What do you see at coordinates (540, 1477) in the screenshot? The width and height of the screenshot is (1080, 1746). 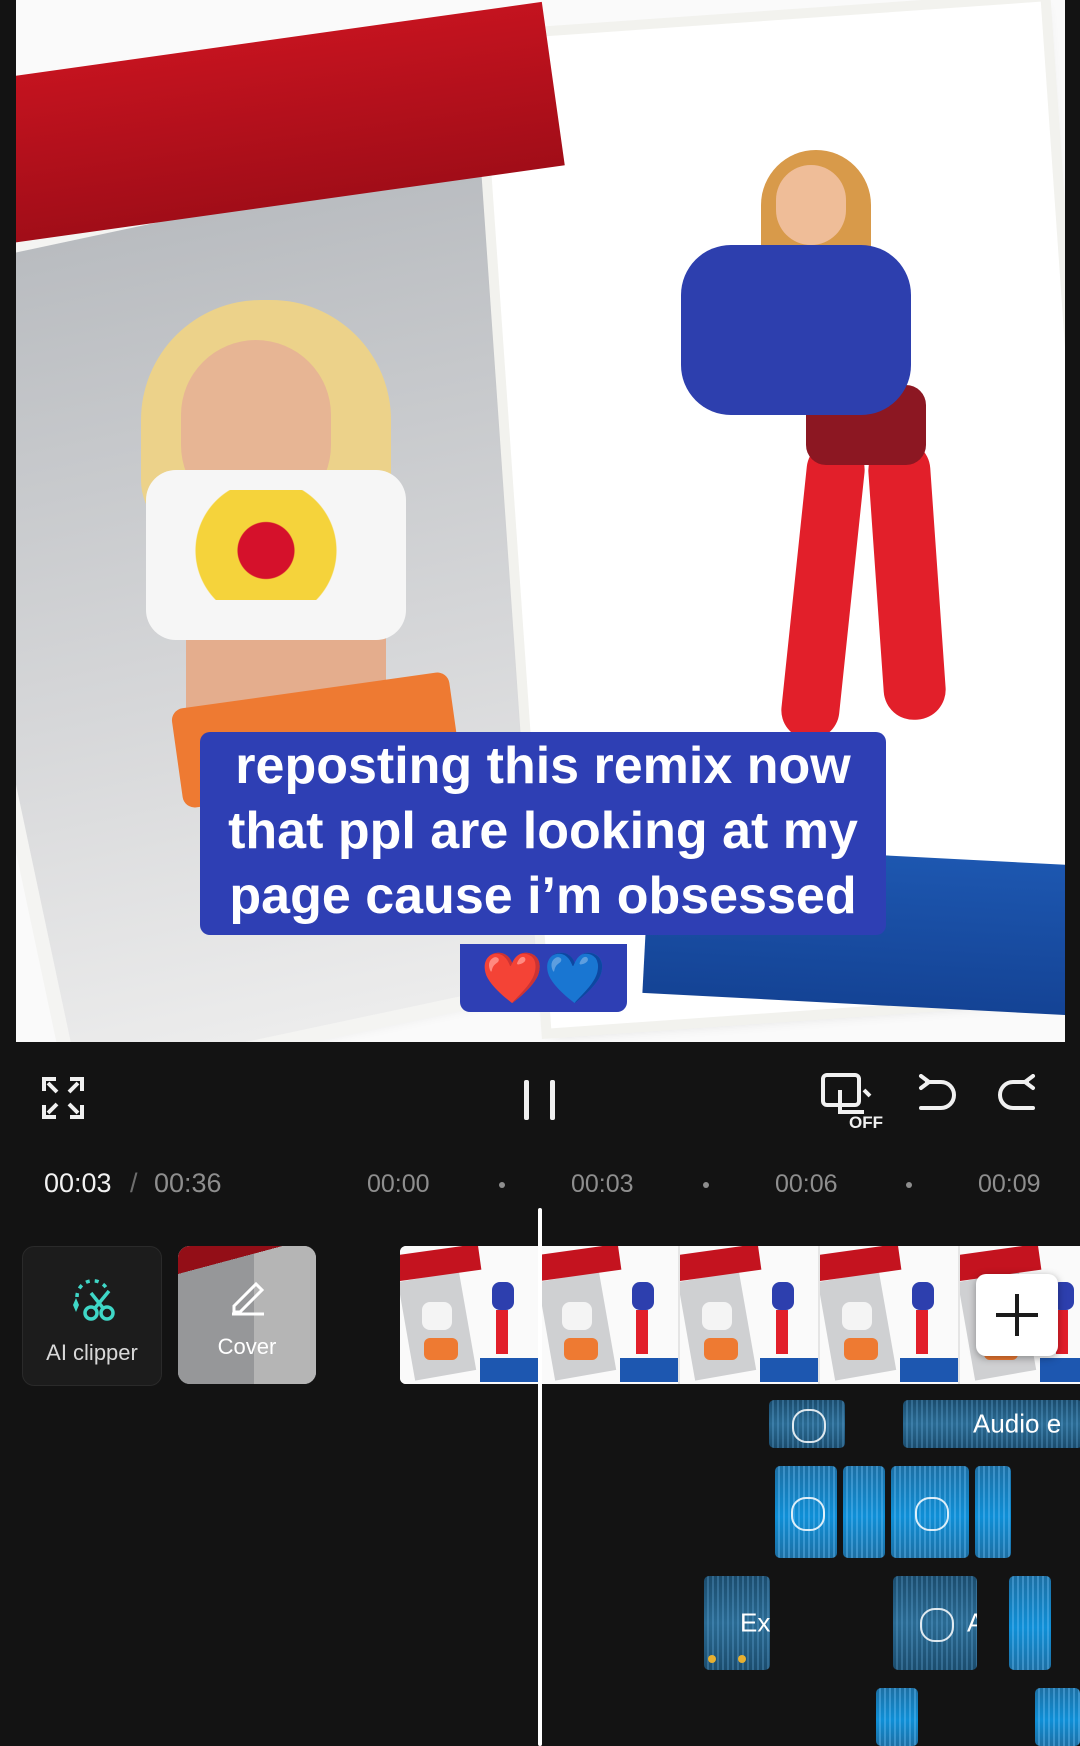 I see `playhead` at bounding box center [540, 1477].